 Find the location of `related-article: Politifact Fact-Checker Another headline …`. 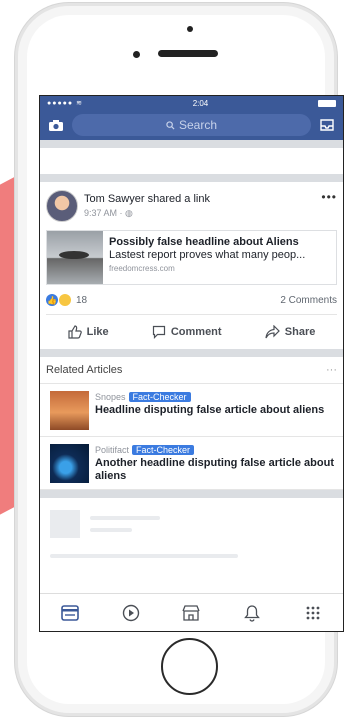

related-article: Politifact Fact-Checker Another headline … is located at coordinates (191, 463).